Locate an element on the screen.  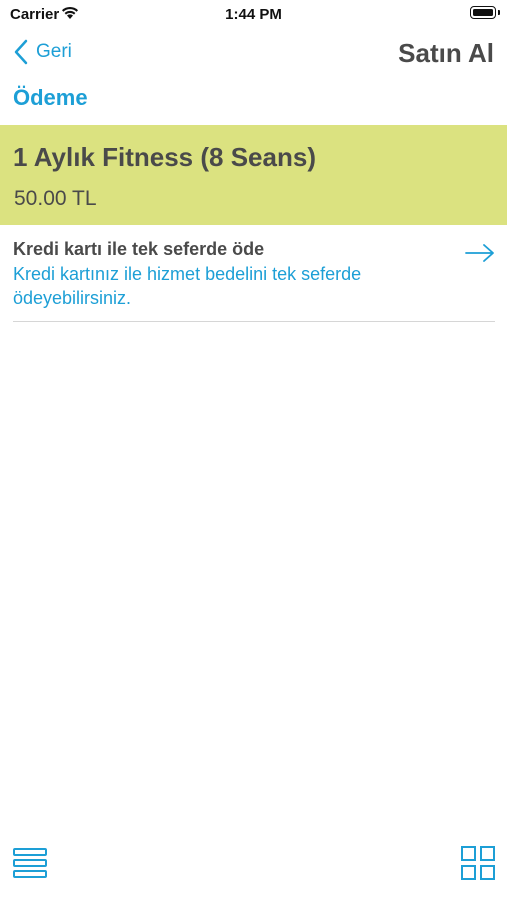
product-price: 50.00 TL is located at coordinates (55, 198).